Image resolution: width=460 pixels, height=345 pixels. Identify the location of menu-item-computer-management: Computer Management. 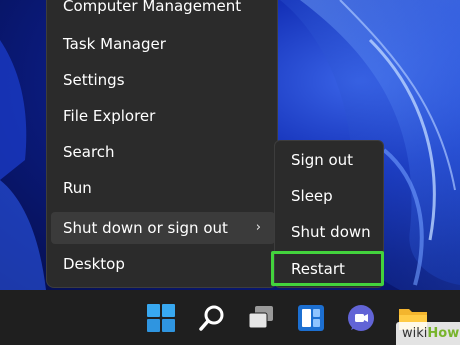
(163, 11).